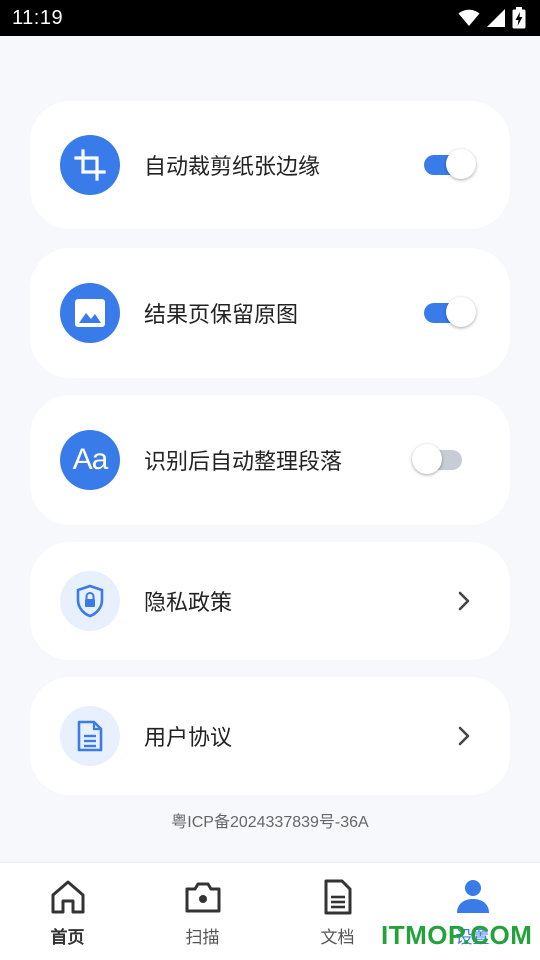 The width and height of the screenshot is (540, 960). I want to click on keep-original-toggle, so click(450, 312).